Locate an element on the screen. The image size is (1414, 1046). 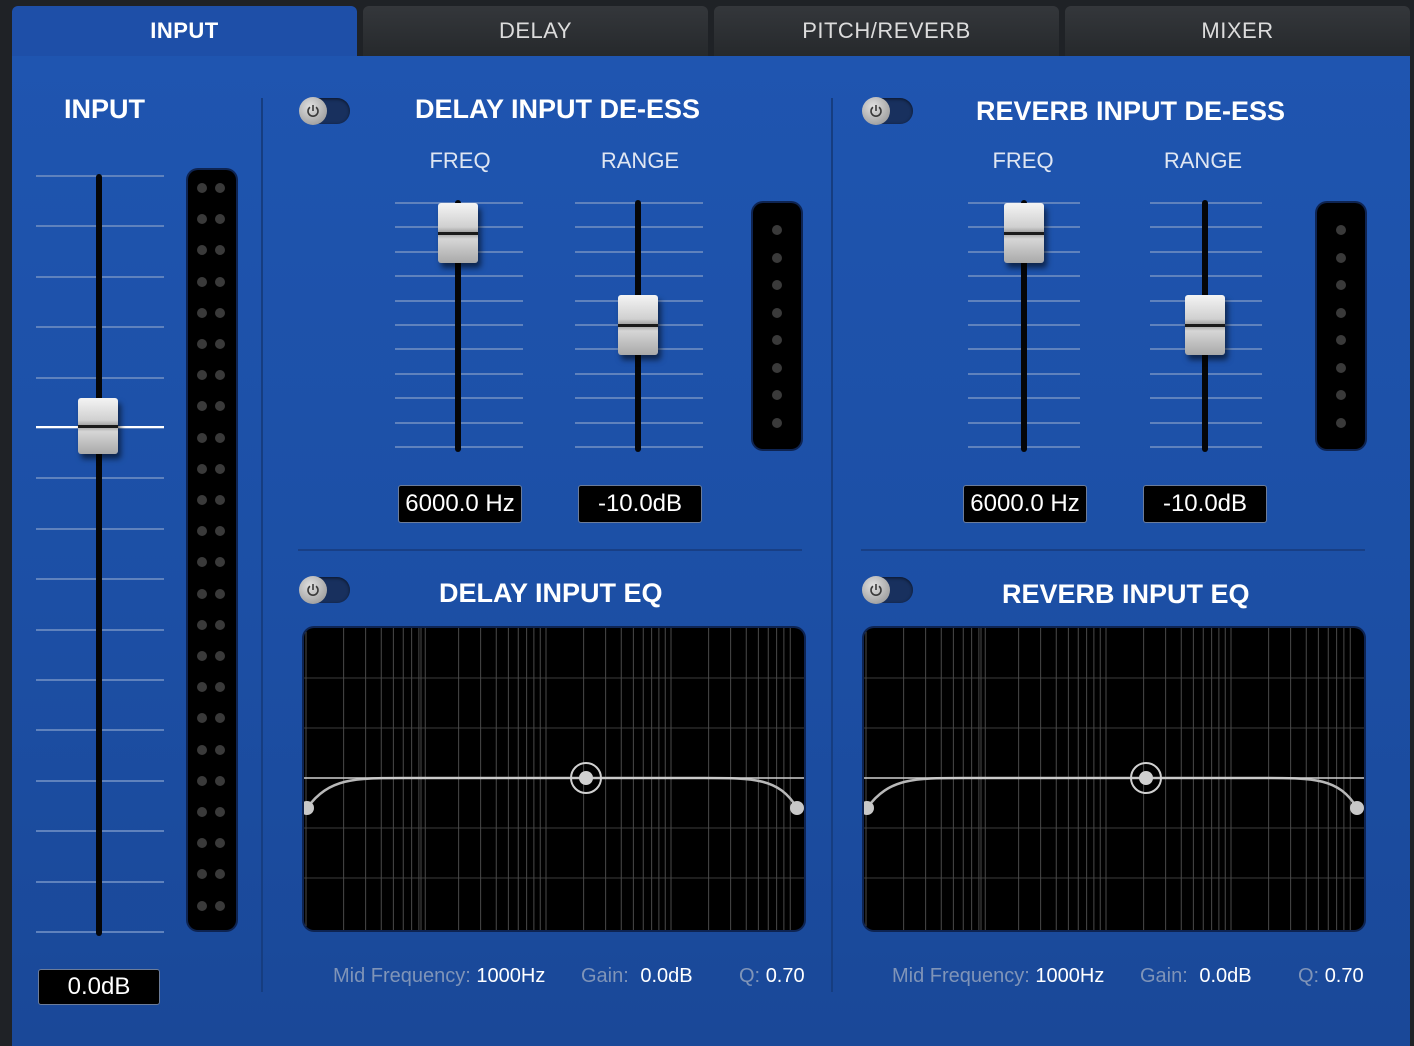
delay-freq-fader-handle is located at coordinates (458, 233).